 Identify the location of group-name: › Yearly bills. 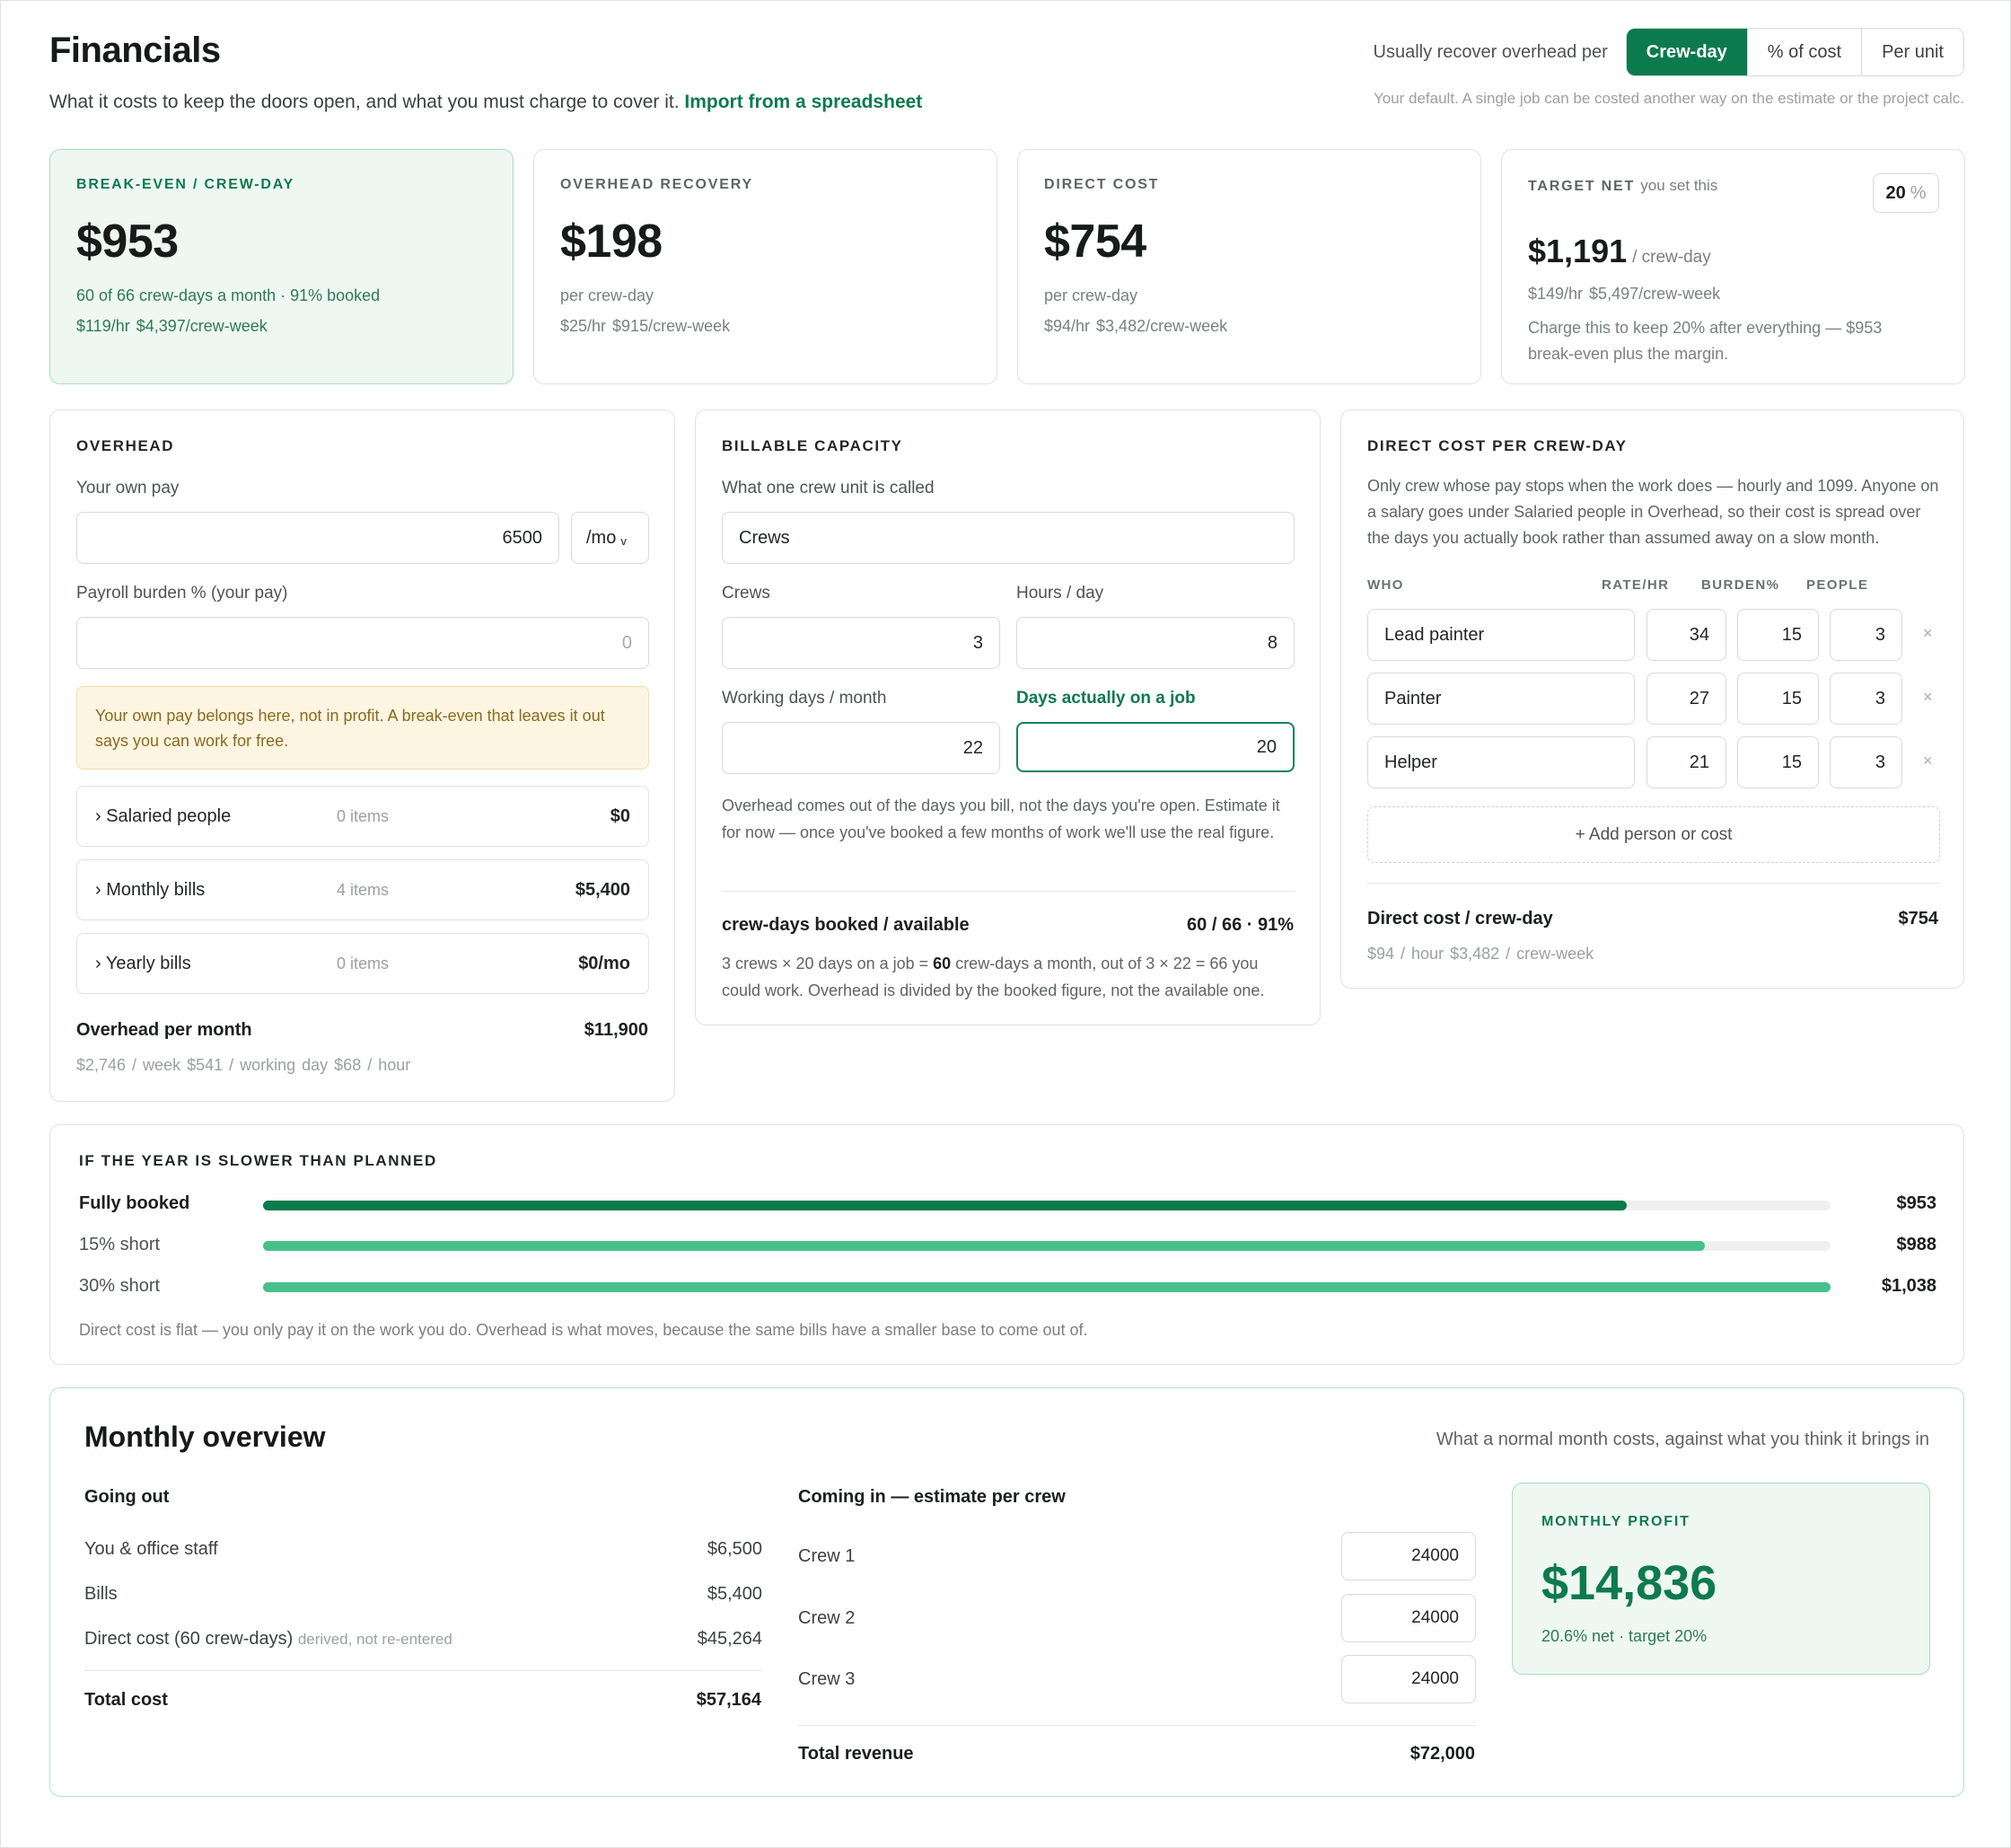
(143, 963).